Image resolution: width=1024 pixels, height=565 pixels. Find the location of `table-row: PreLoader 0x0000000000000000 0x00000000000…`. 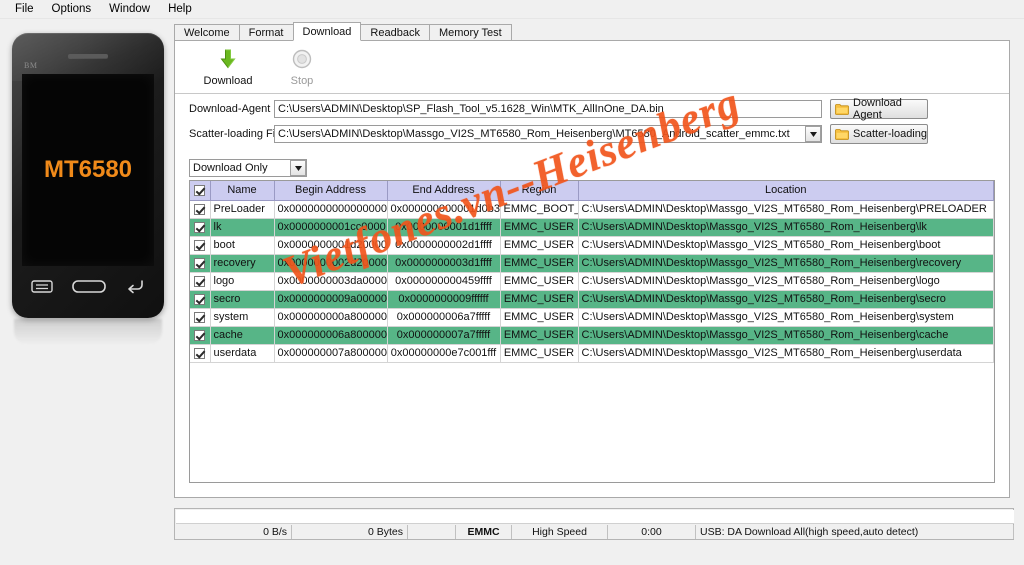

table-row: PreLoader 0x0000000000000000 0x00000000000… is located at coordinates (592, 209).